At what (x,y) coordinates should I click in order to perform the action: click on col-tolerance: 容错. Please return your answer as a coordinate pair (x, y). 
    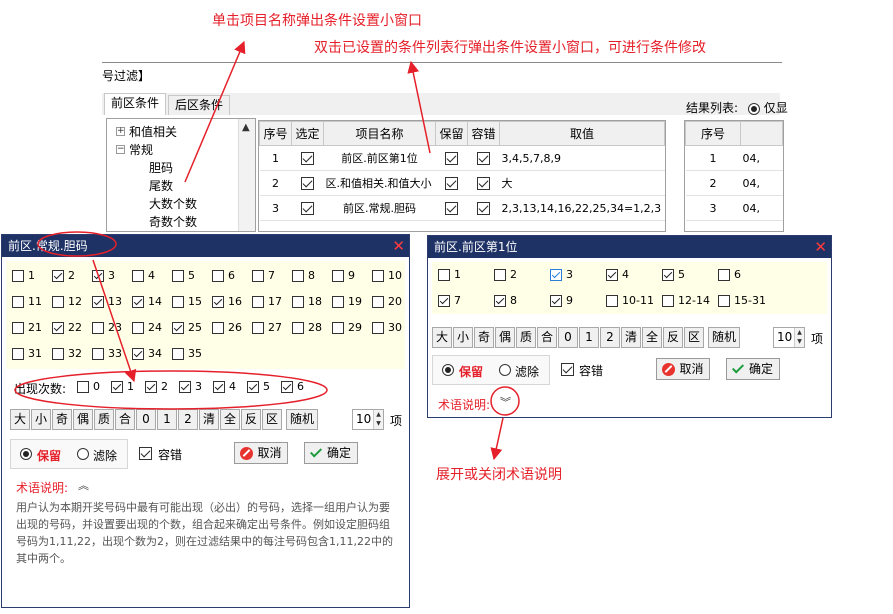
    Looking at the image, I should click on (483, 133).